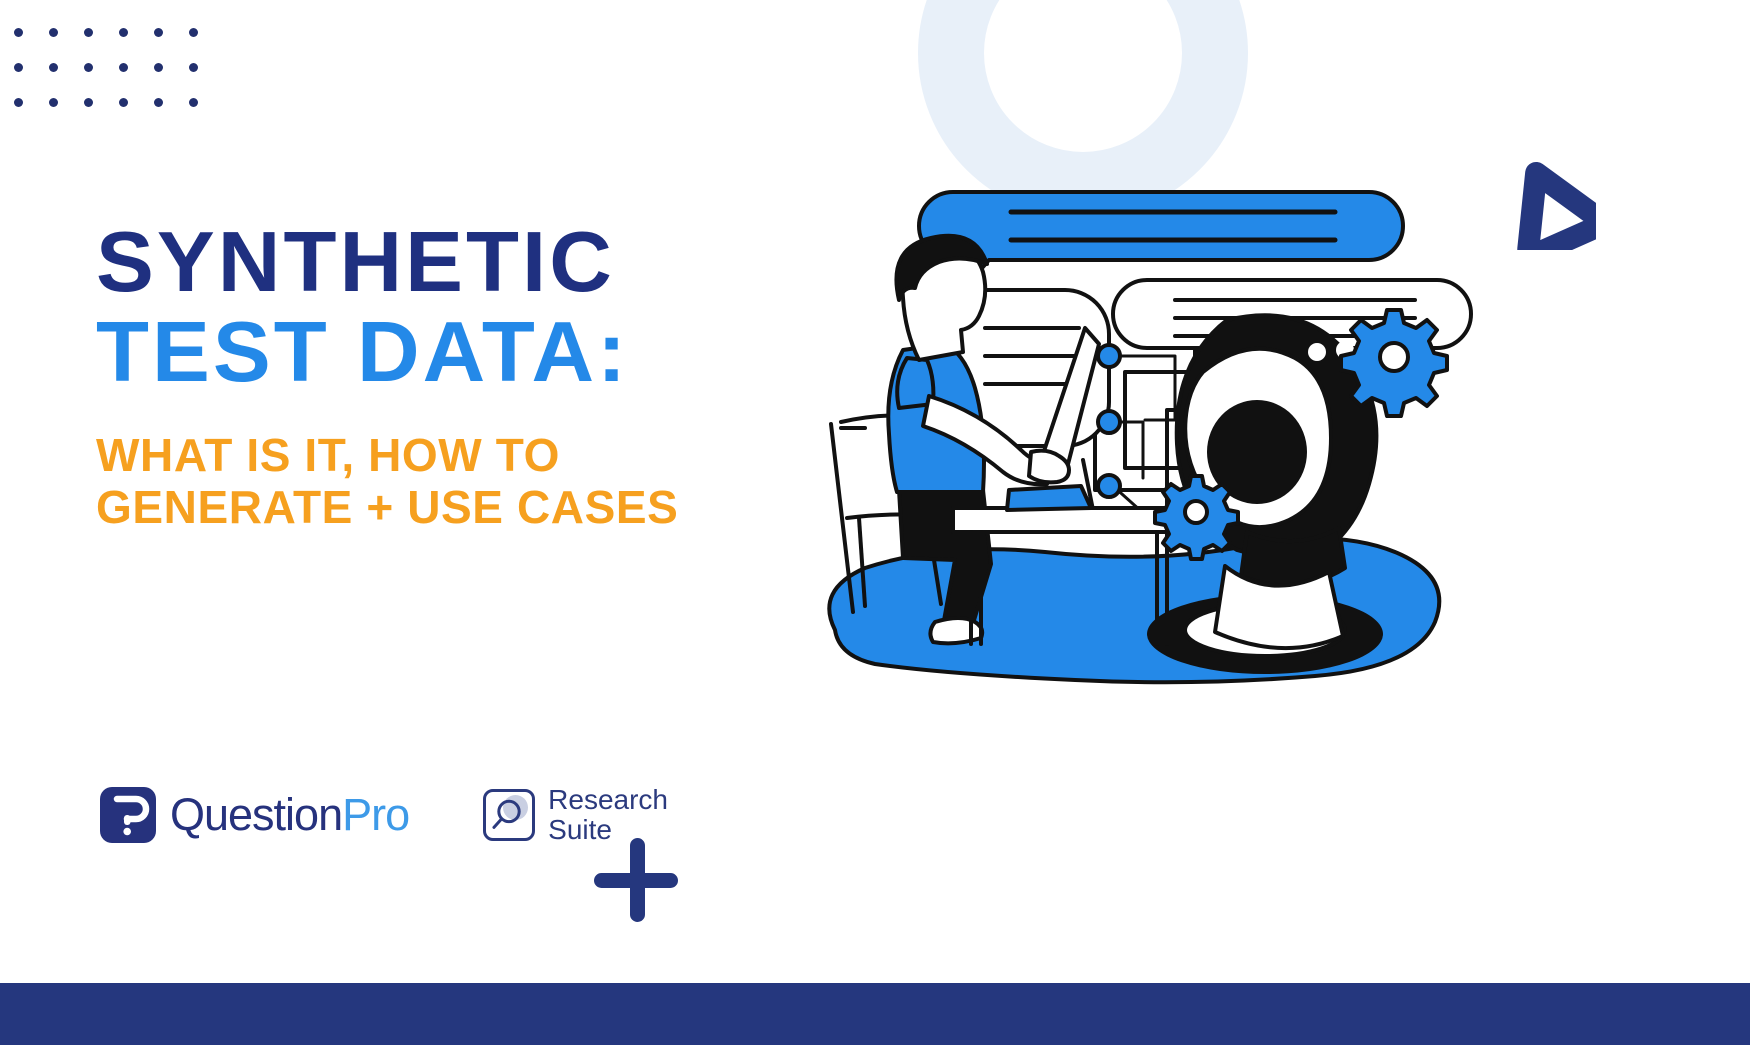 This screenshot has height=1045, width=1750. I want to click on bottom-bar, so click(875, 1014).